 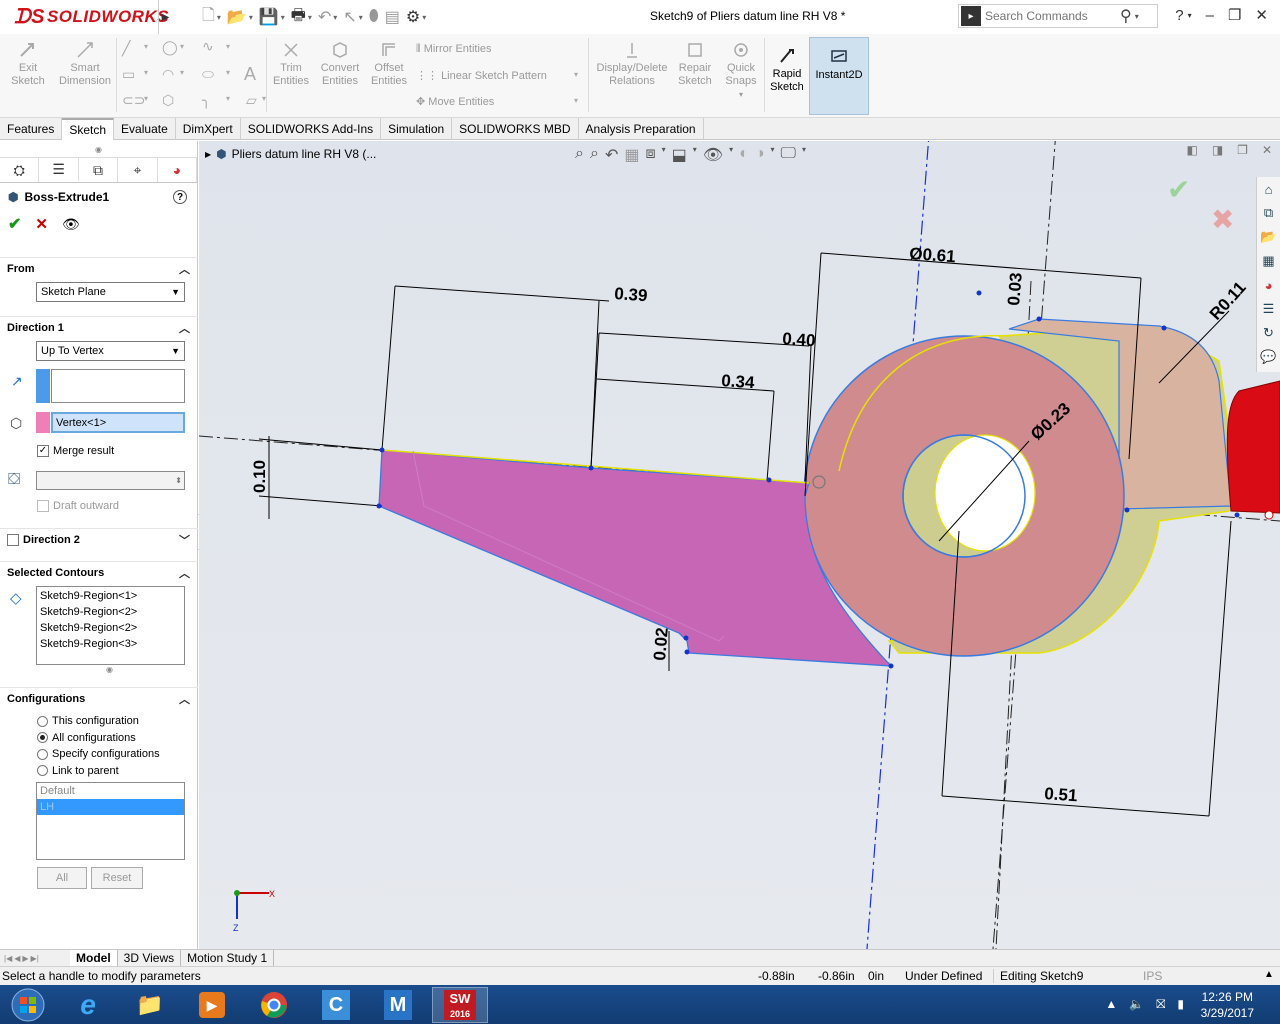 I want to click on spinner-icon: ⬍, so click(x=178, y=480).